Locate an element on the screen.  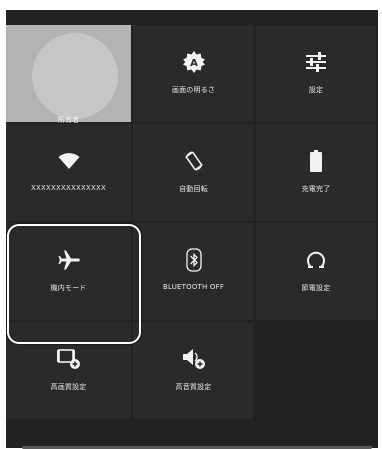
battery-icon is located at coordinates (316, 161).